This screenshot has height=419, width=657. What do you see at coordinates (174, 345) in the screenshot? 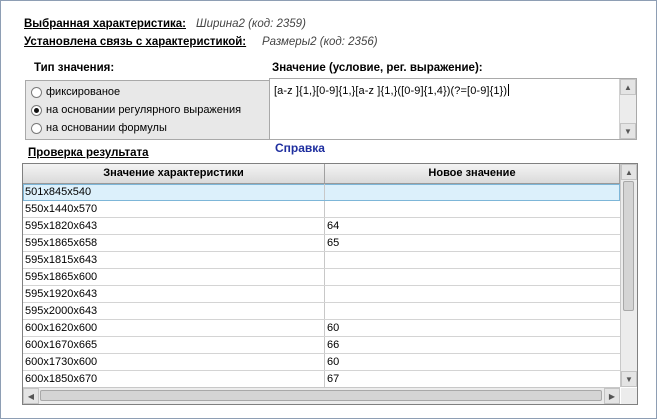
I see `cell-characteristic-value: 600x1670x665` at bounding box center [174, 345].